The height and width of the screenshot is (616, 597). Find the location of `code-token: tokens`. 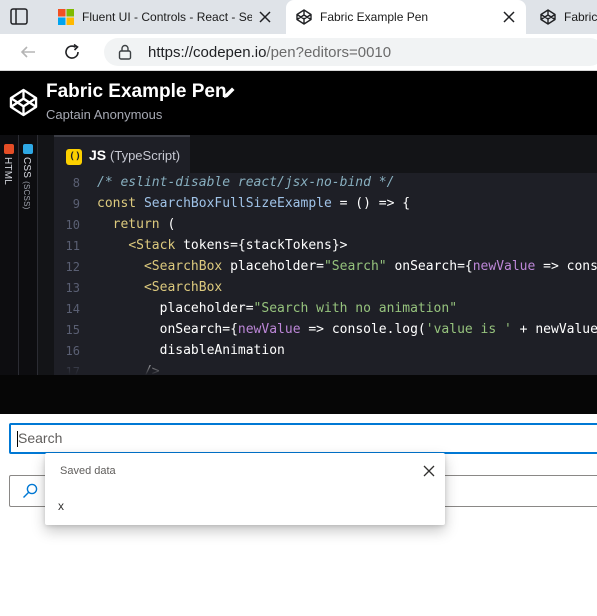

code-token: tokens is located at coordinates (207, 245).